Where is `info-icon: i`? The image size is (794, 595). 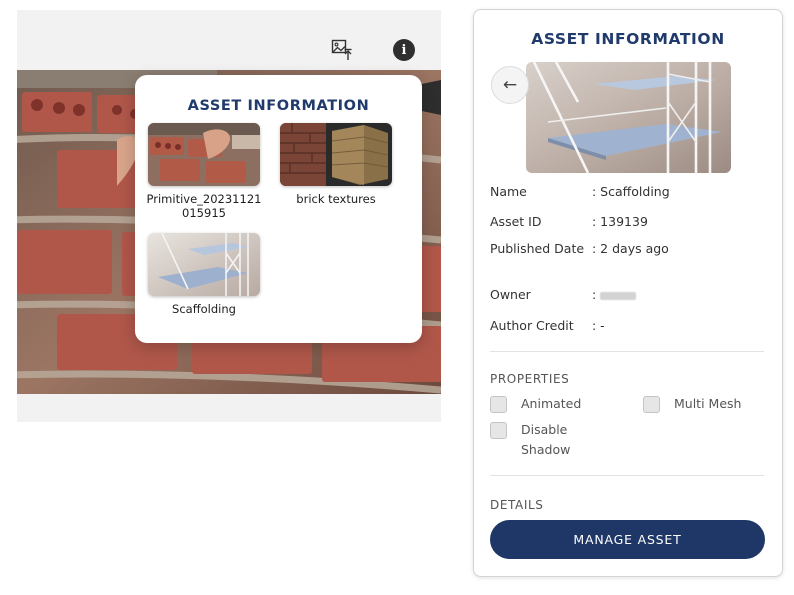 info-icon: i is located at coordinates (404, 50).